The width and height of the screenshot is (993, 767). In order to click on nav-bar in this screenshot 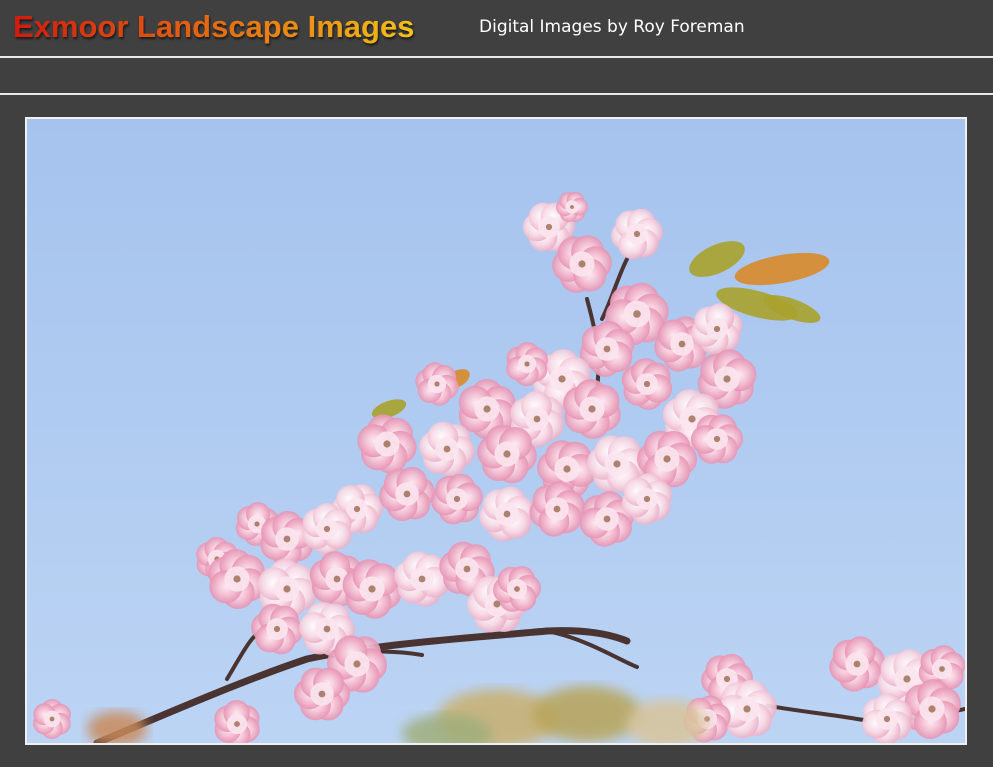, I will do `click(496, 77)`.